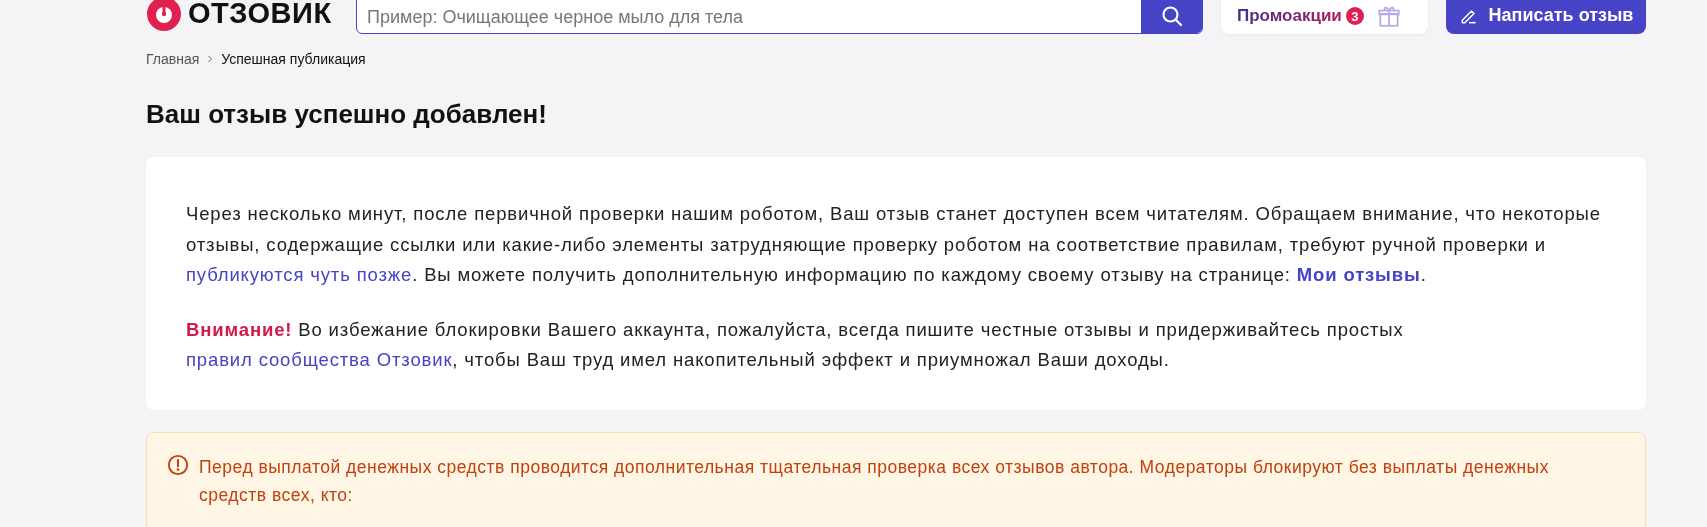 This screenshot has width=1707, height=527. Describe the element at coordinates (1546, 17) in the screenshot. I see `write-review-button: Написать отзыв` at that location.